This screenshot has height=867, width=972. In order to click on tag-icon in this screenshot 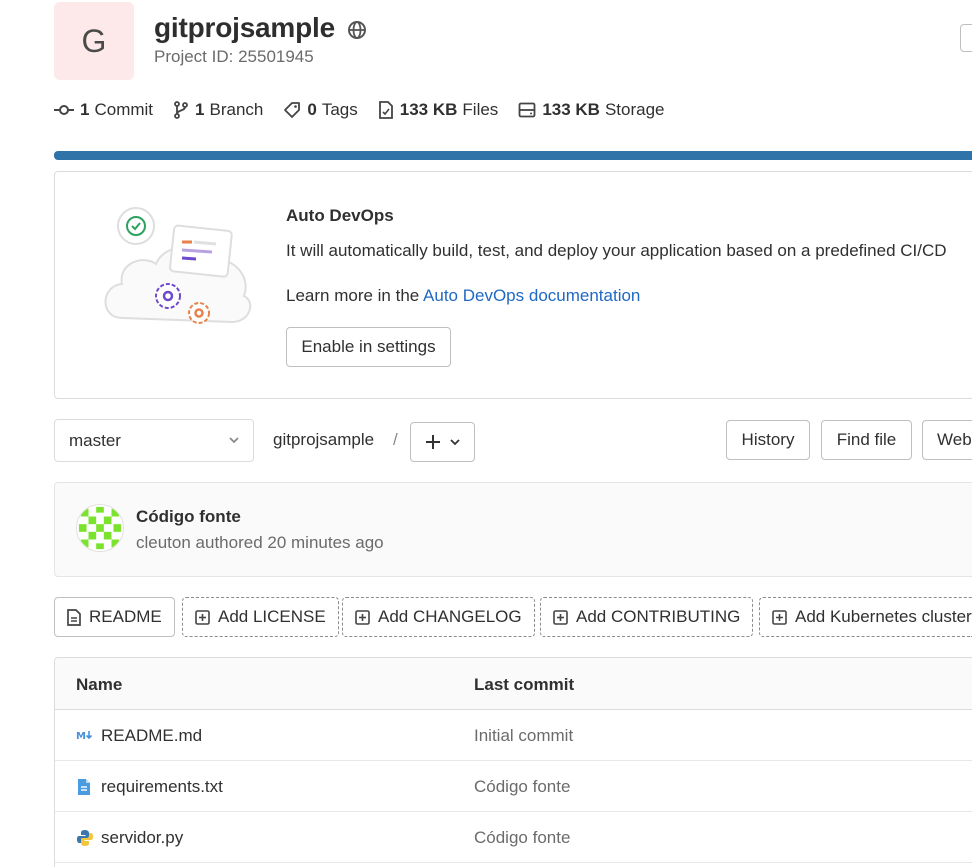, I will do `click(292, 110)`.